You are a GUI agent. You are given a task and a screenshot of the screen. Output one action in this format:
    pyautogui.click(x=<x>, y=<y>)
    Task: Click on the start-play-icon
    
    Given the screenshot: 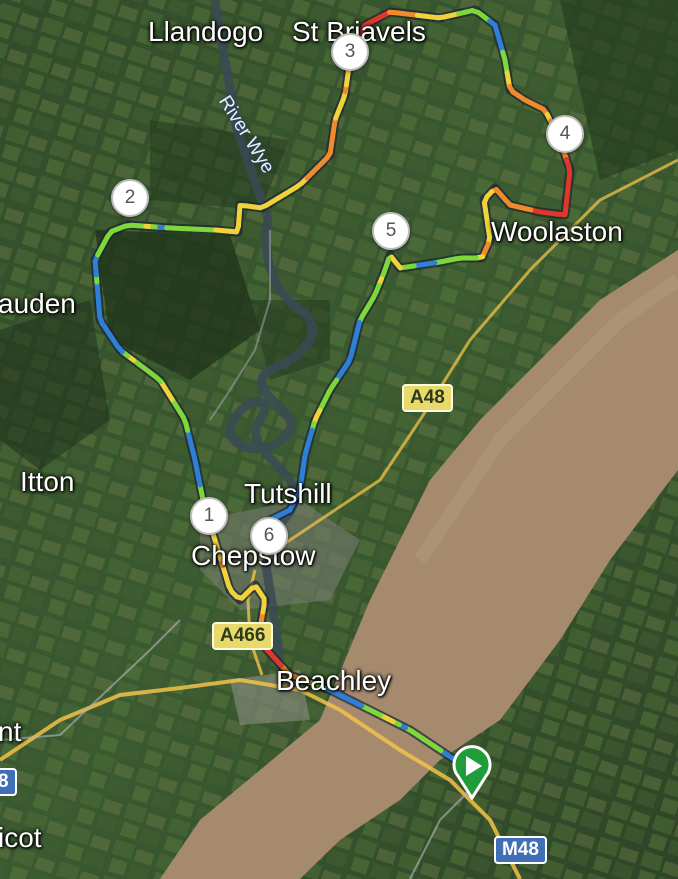 What is the action you would take?
    pyautogui.click(x=472, y=770)
    